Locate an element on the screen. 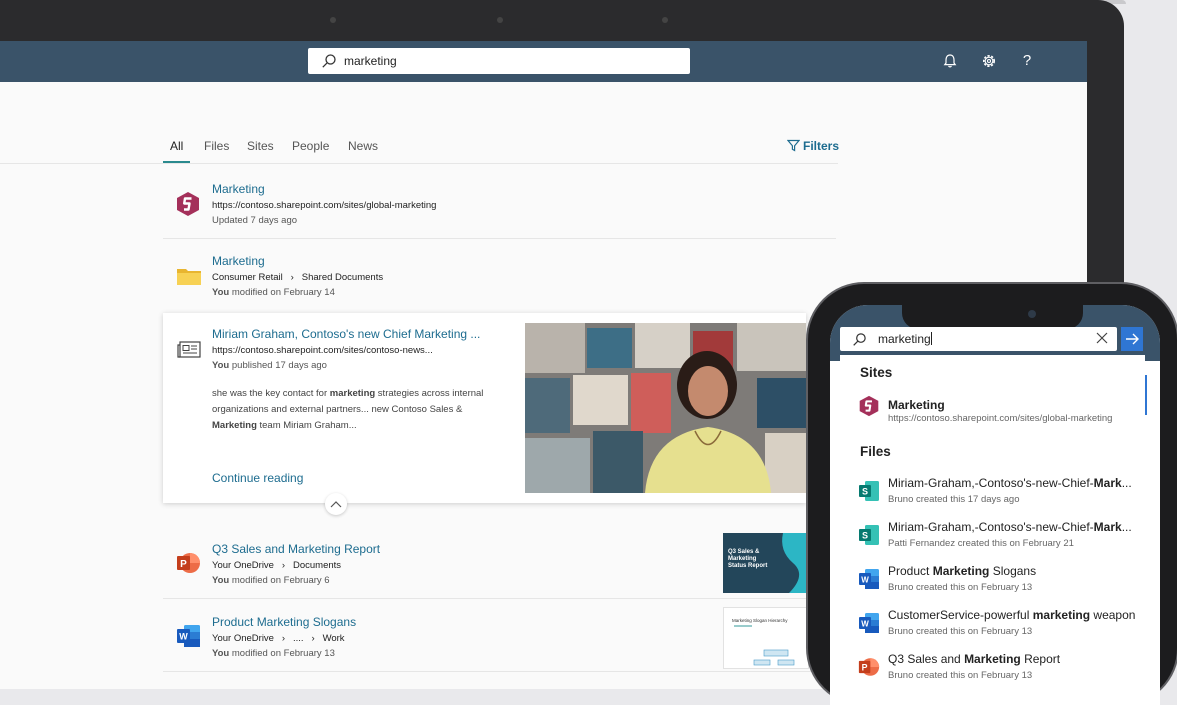 Image resolution: width=1177 pixels, height=705 pixels. suggestion-title: Q3 Sales and Marketing Report is located at coordinates (974, 659).